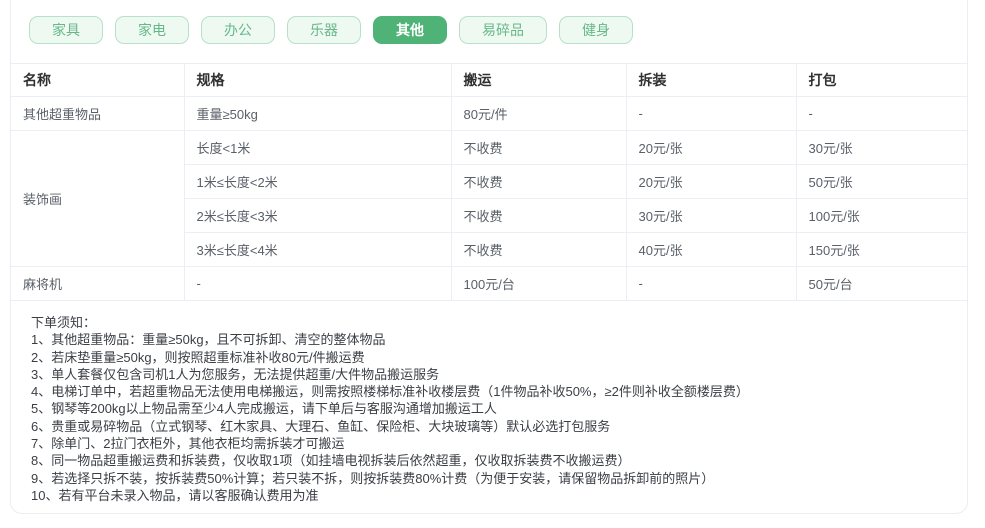 The width and height of the screenshot is (985, 528). What do you see at coordinates (410, 30) in the screenshot?
I see `tab-others: 其他` at bounding box center [410, 30].